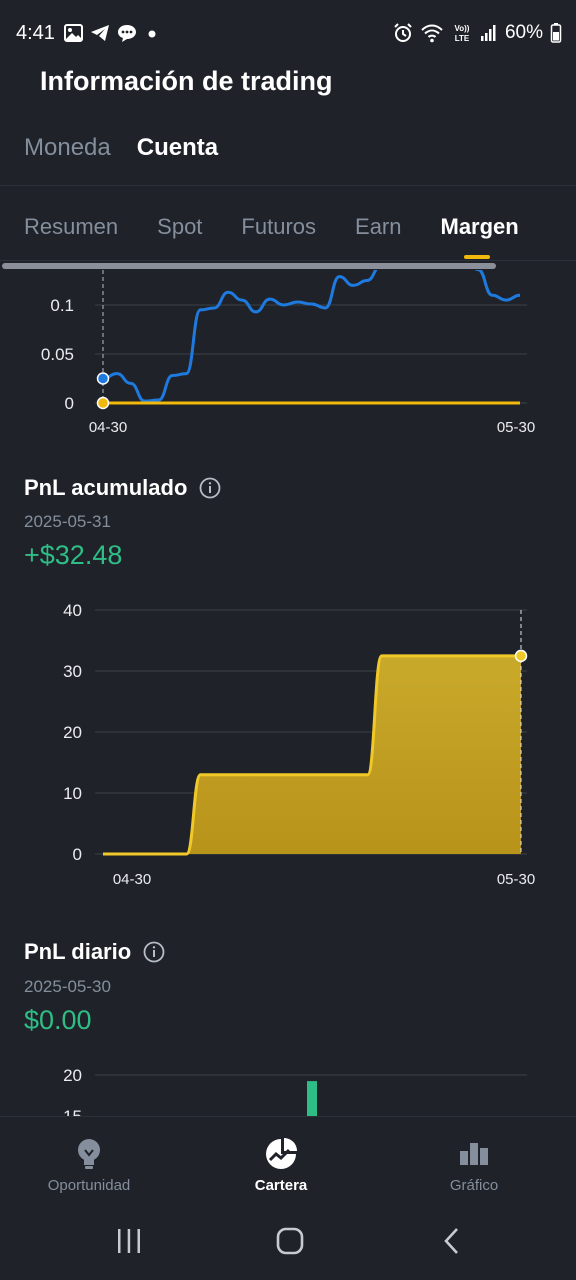  I want to click on sub-tabs: Resumen Spot Futuros Earn Margen, so click(271, 236).